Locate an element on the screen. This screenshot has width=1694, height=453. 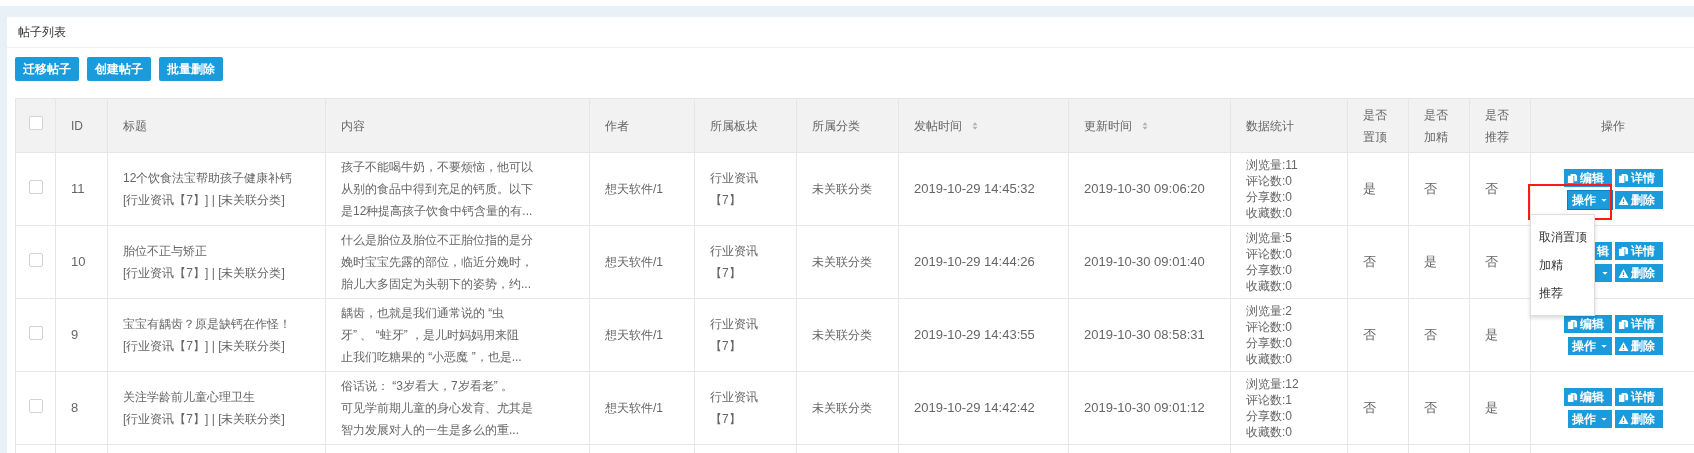
table-cell: 2019-10-30 09:06:20 is located at coordinates (1144, 189).